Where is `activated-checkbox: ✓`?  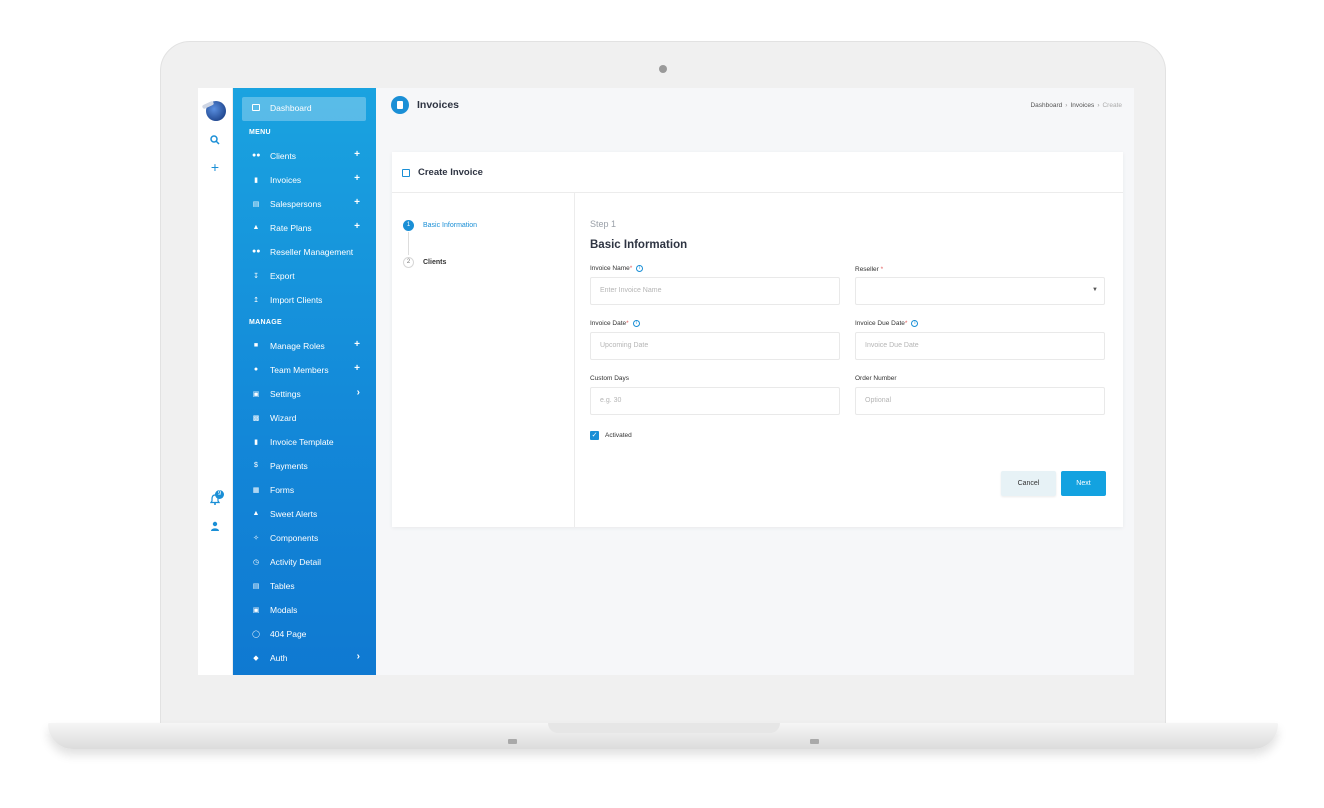 activated-checkbox: ✓ is located at coordinates (594, 435).